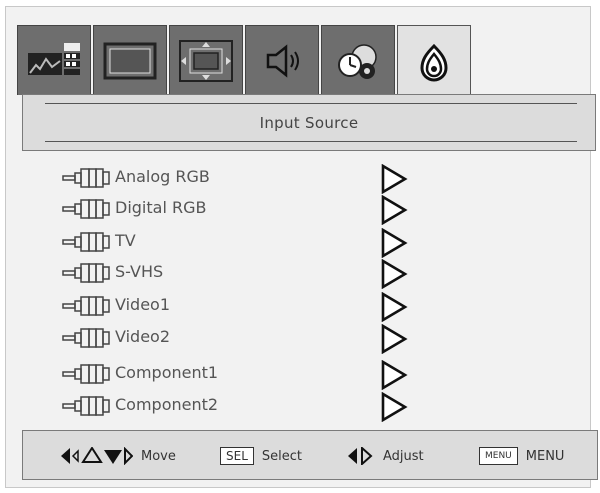 The width and height of the screenshot is (600, 493). Describe the element at coordinates (498, 456) in the screenshot. I see `menu-key: MENU` at that location.